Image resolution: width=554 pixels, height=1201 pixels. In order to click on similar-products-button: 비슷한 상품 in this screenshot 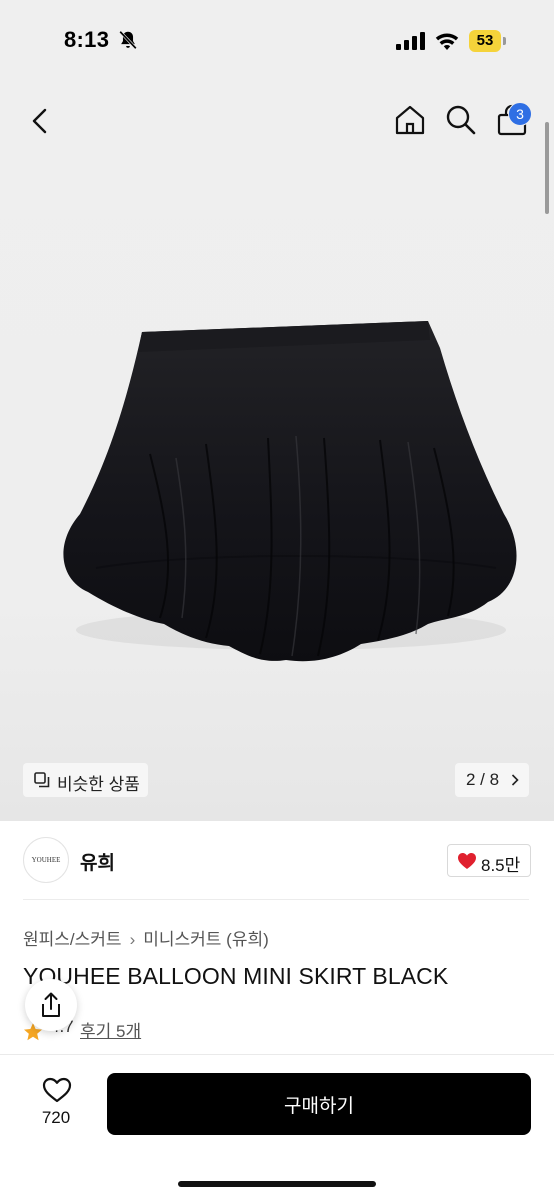, I will do `click(85, 780)`.